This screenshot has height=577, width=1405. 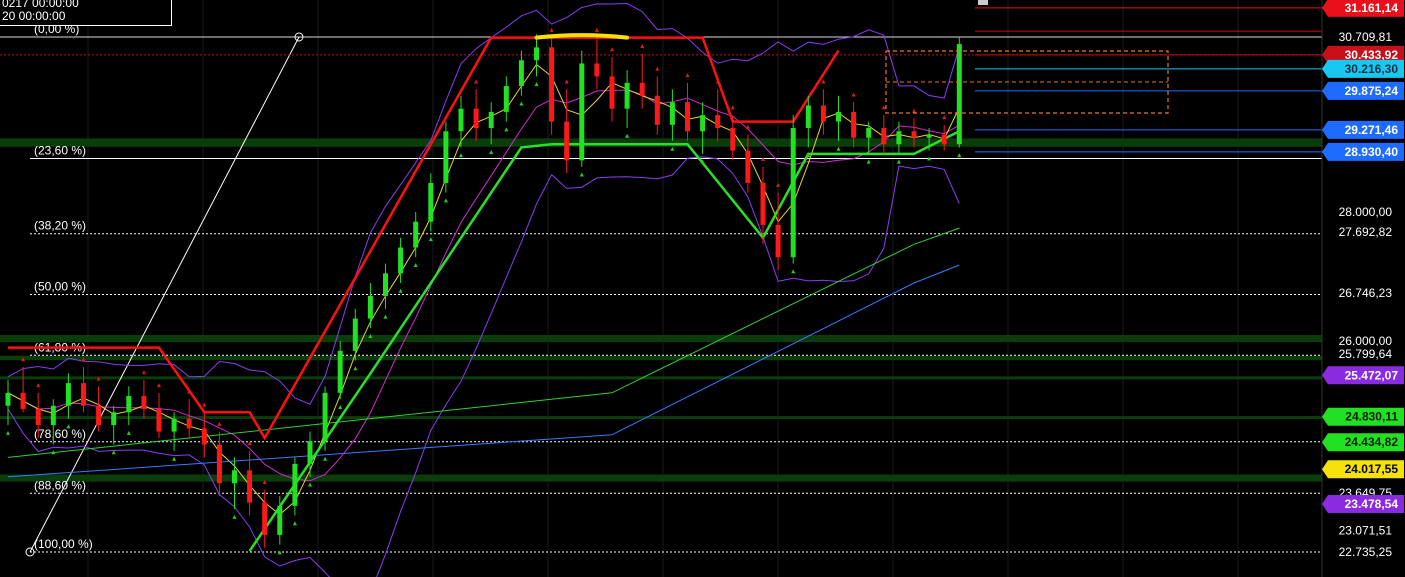 What do you see at coordinates (1371, 417) in the screenshot?
I see `price-tag-label: 24.830,11` at bounding box center [1371, 417].